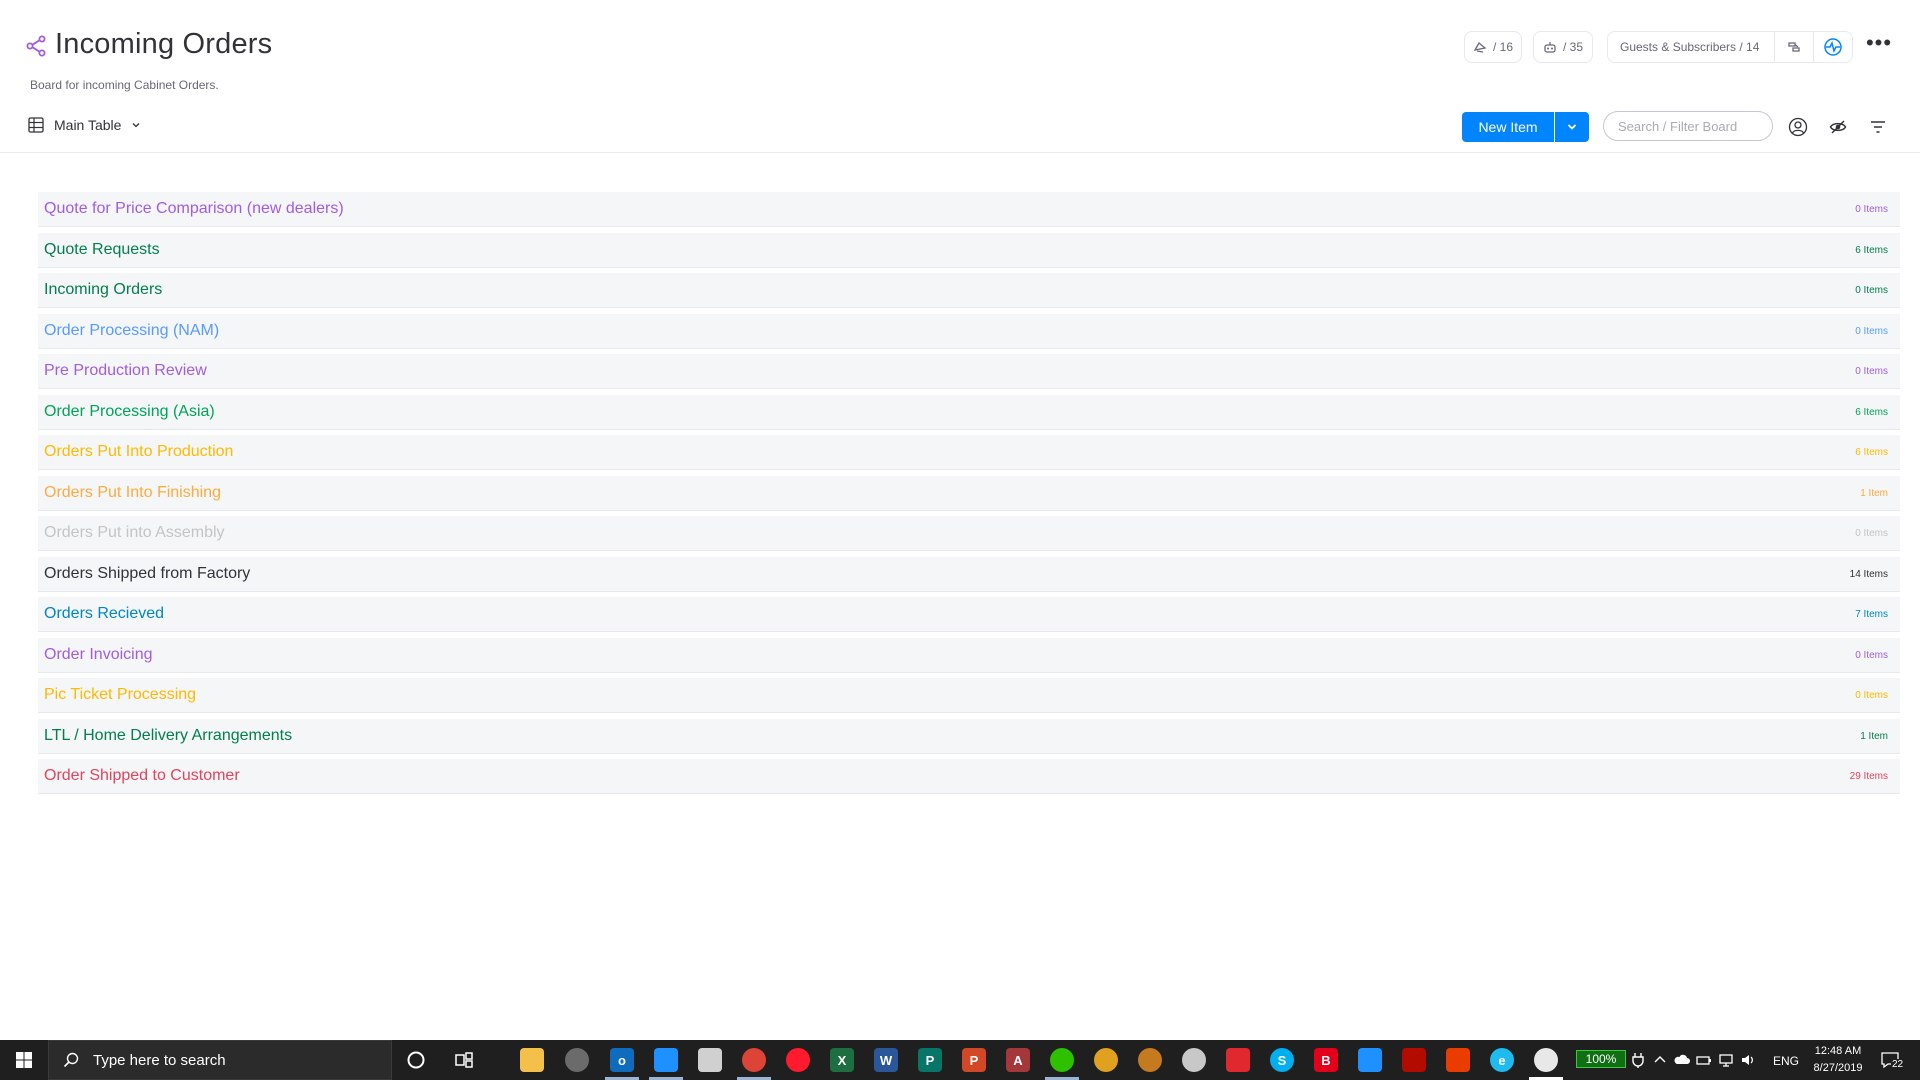  I want to click on clock-date: 8/27/2019, so click(1838, 1068).